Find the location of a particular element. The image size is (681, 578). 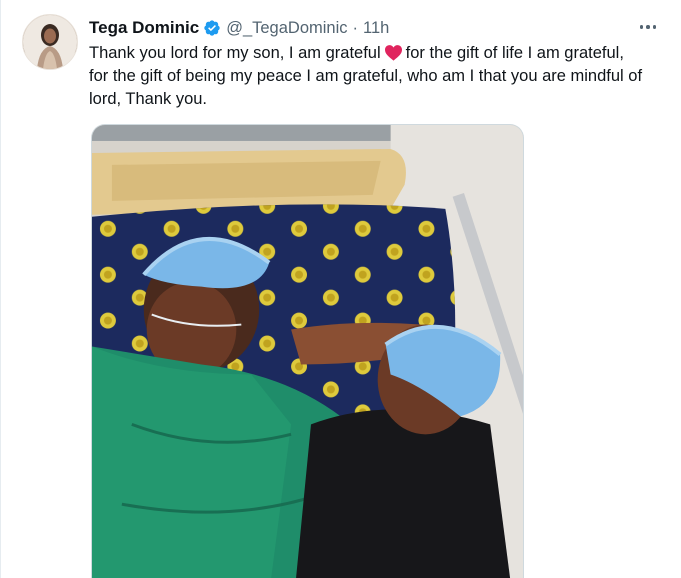

verified-badge-icon is located at coordinates (212, 28).